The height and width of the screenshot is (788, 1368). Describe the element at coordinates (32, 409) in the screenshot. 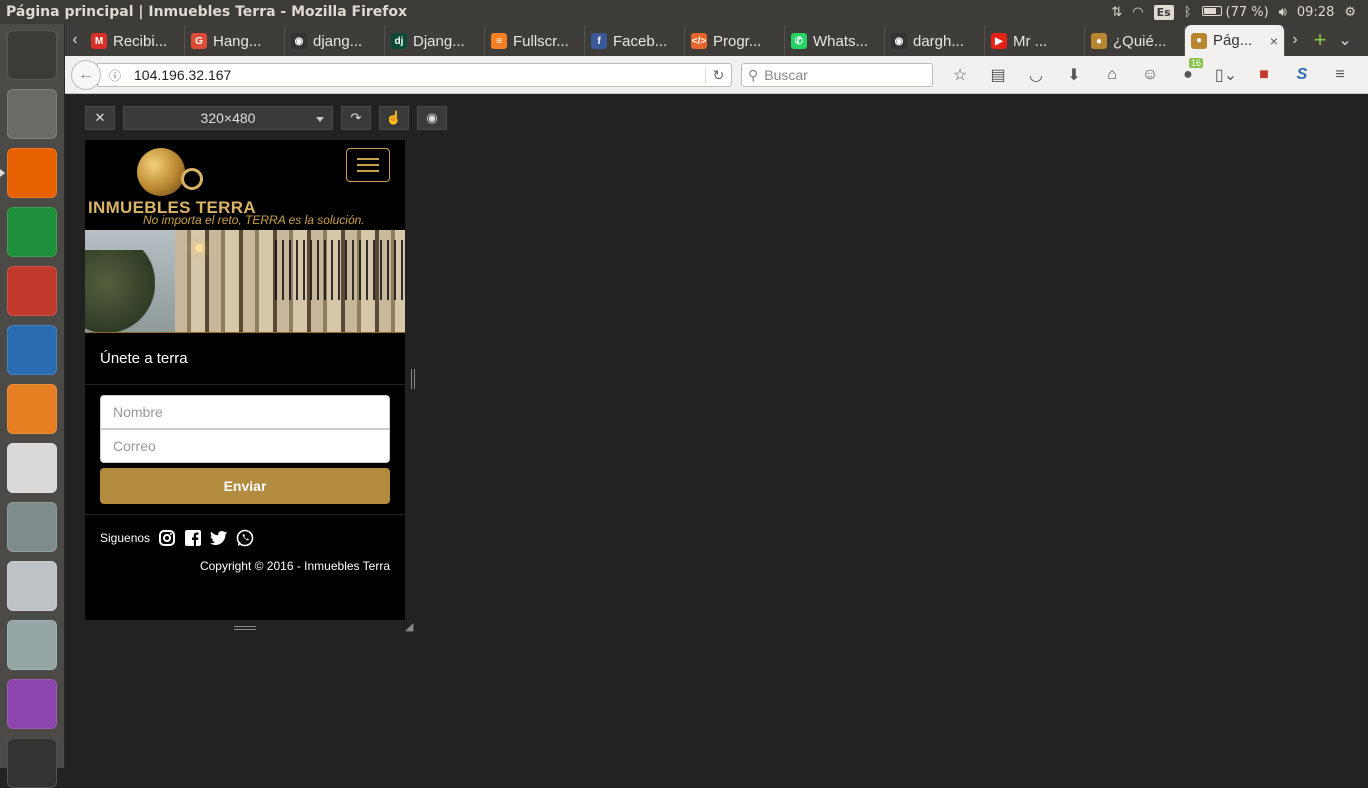

I see `software-center-icon` at that location.